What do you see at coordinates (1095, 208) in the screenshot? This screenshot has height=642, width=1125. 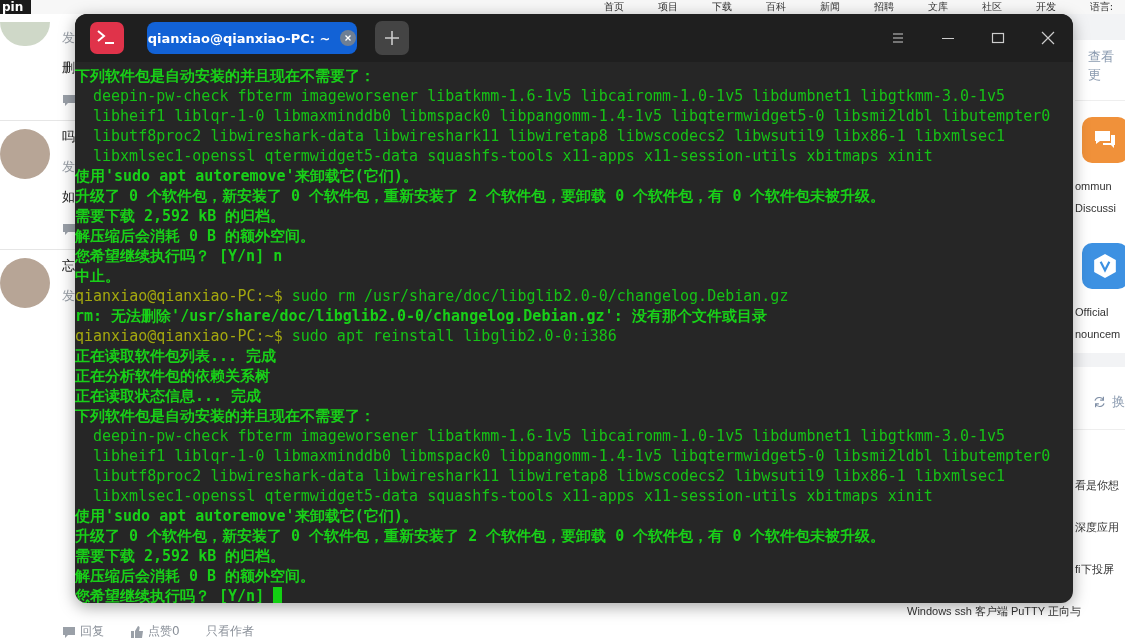 I see `category-label: Discussi` at bounding box center [1095, 208].